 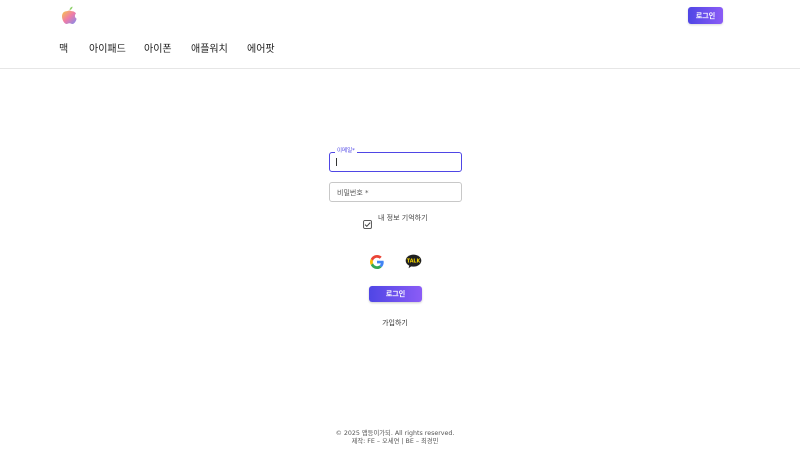 I want to click on header-login-button: 로그인, so click(x=705, y=15).